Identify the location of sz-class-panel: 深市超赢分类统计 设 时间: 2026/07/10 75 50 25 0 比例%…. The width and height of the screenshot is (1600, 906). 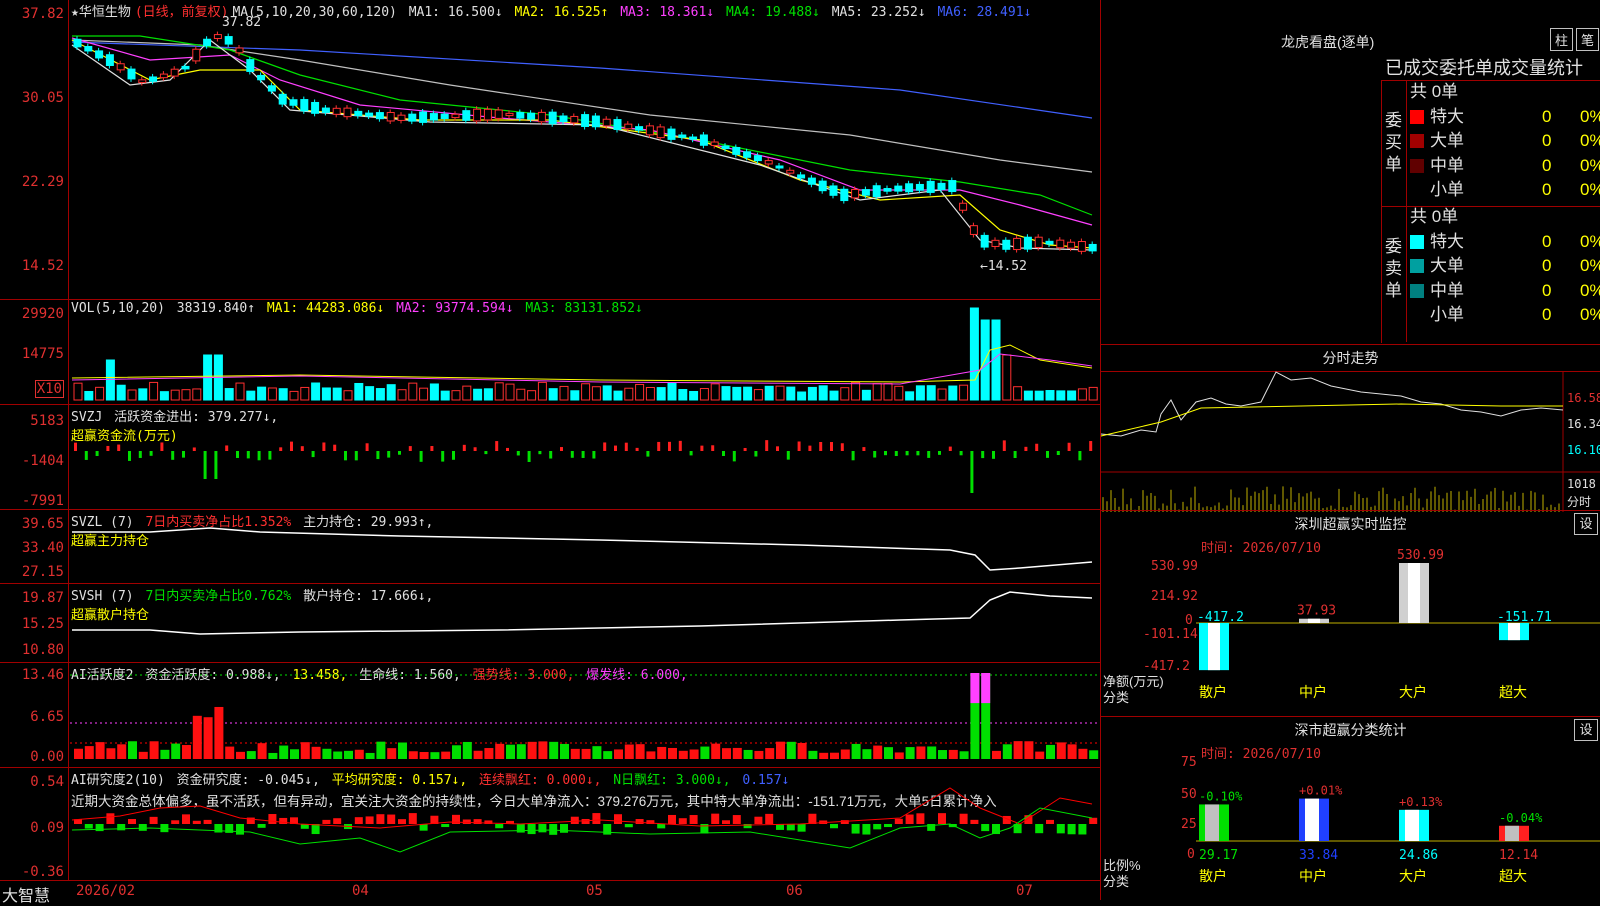
(1350, 808).